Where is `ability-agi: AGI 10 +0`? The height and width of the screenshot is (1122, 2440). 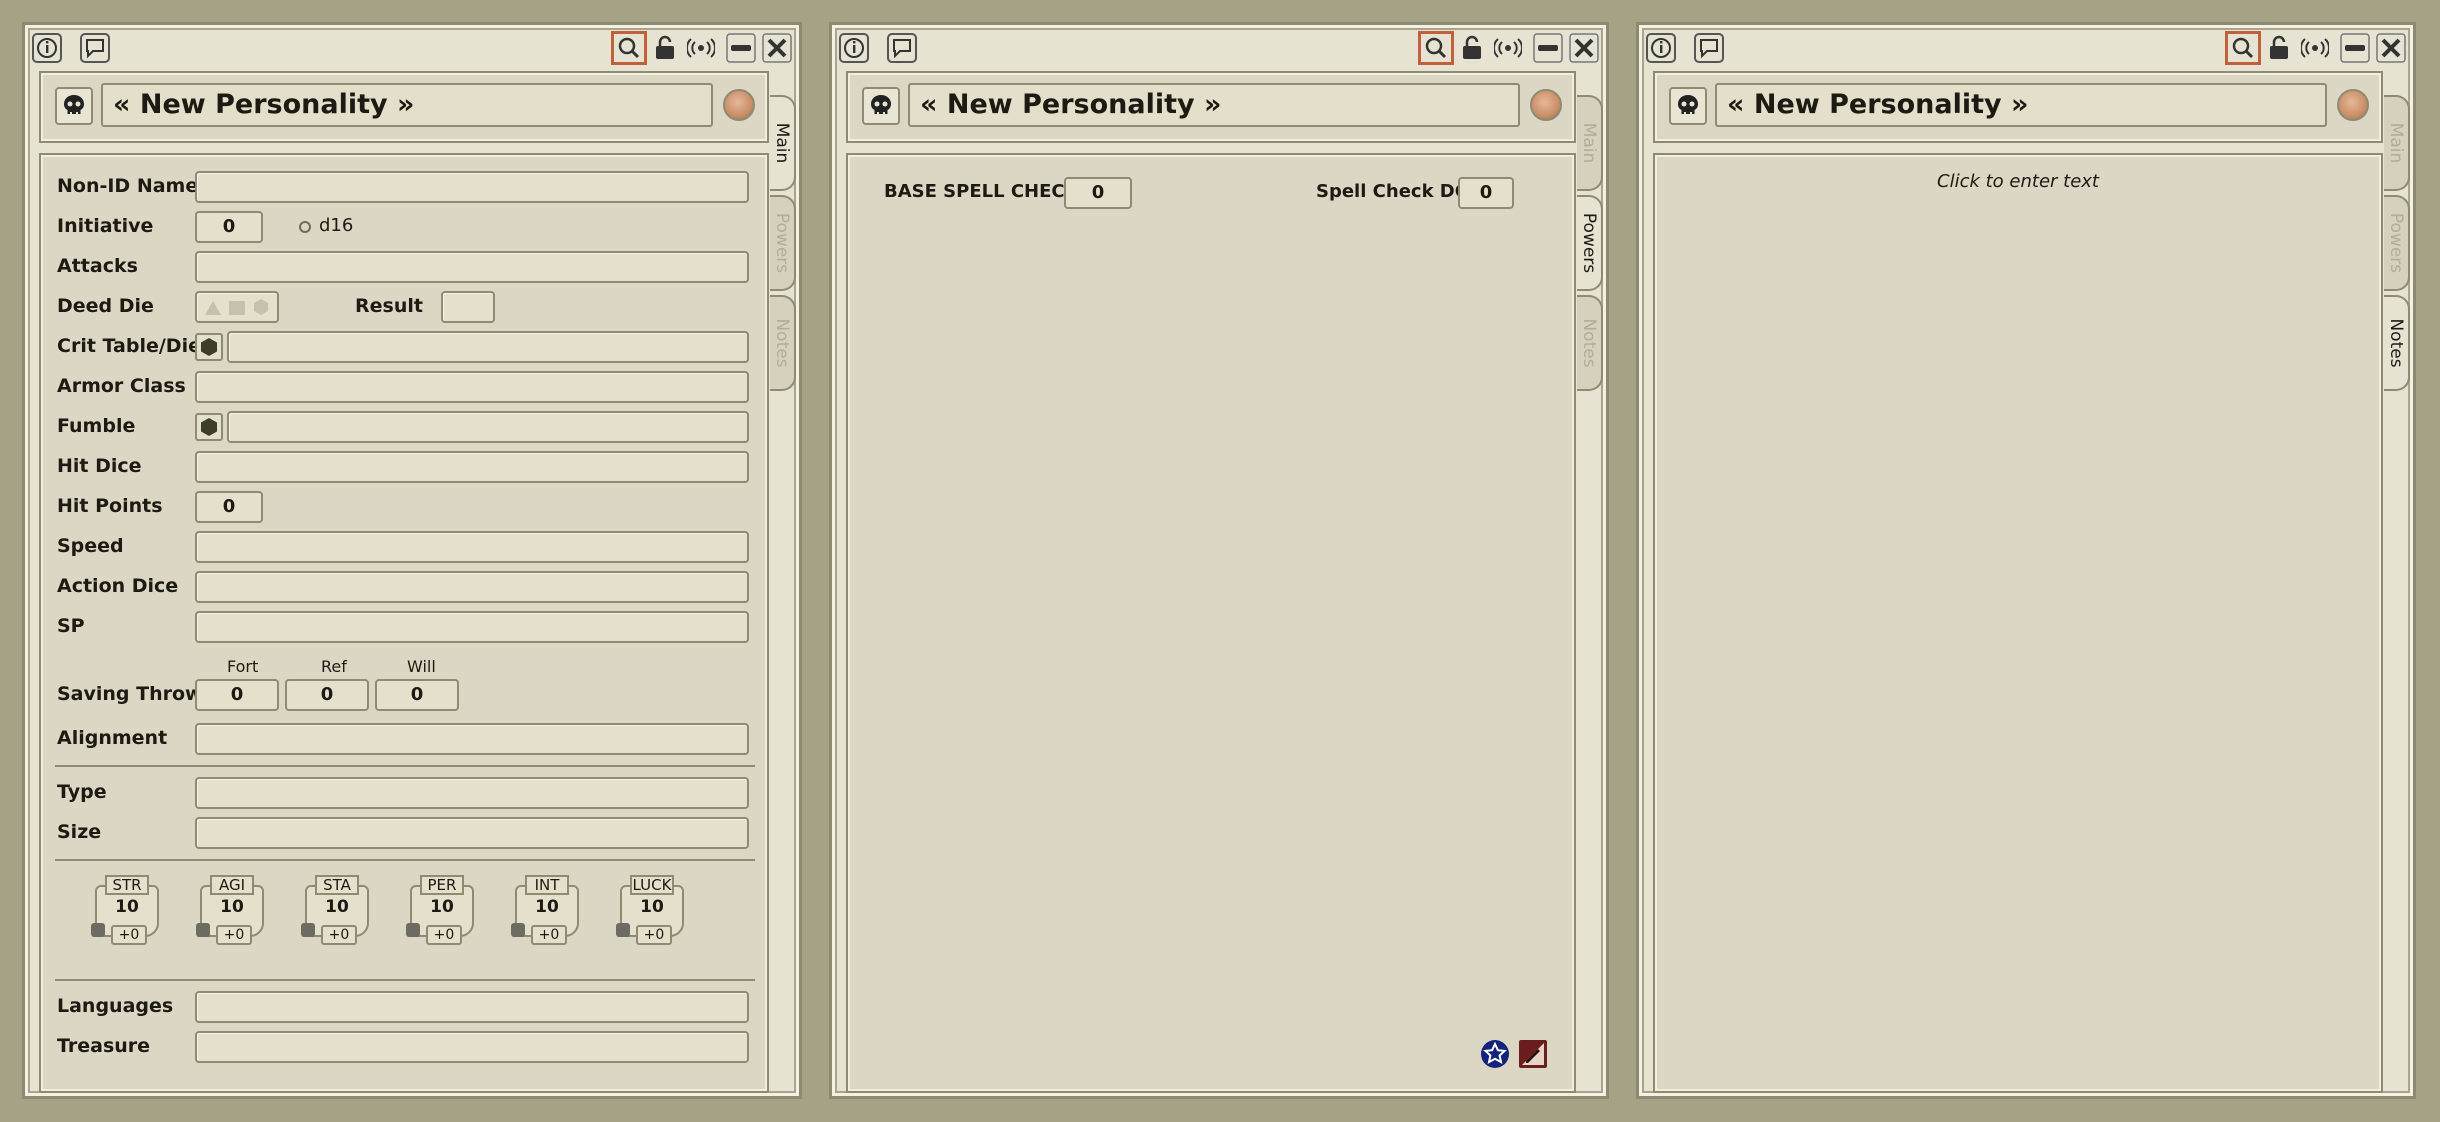 ability-agi: AGI 10 +0 is located at coordinates (232, 911).